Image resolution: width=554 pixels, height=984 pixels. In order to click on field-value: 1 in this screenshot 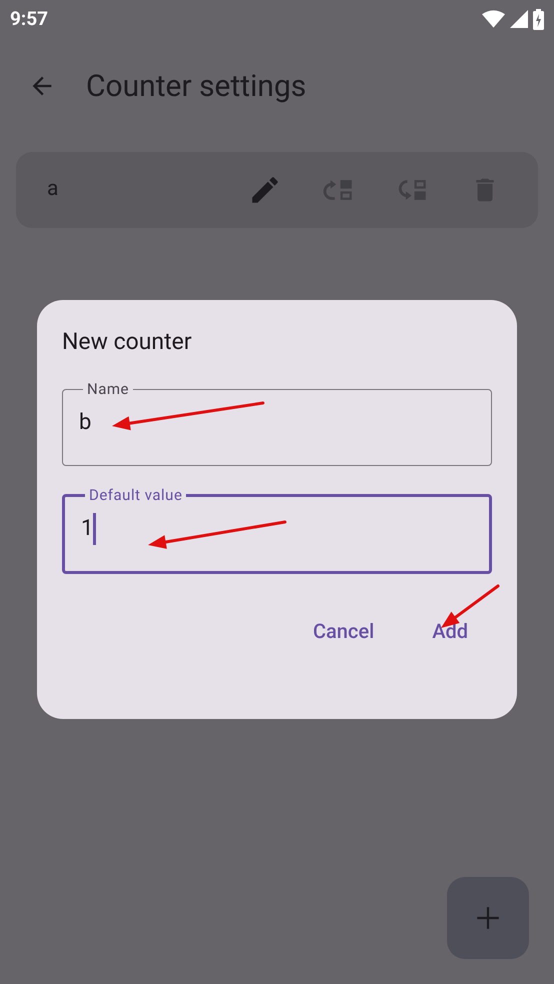, I will do `click(87, 528)`.